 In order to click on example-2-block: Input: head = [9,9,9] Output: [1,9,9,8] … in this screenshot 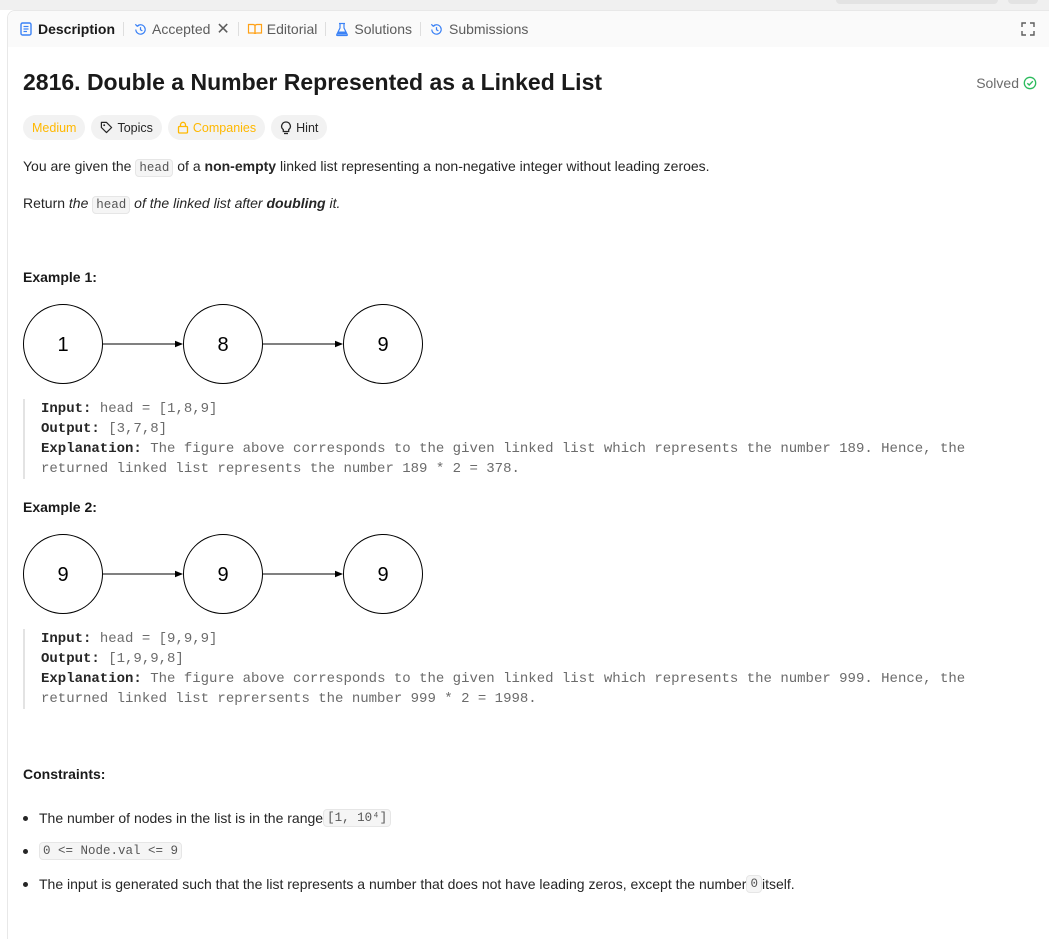, I will do `click(503, 669)`.